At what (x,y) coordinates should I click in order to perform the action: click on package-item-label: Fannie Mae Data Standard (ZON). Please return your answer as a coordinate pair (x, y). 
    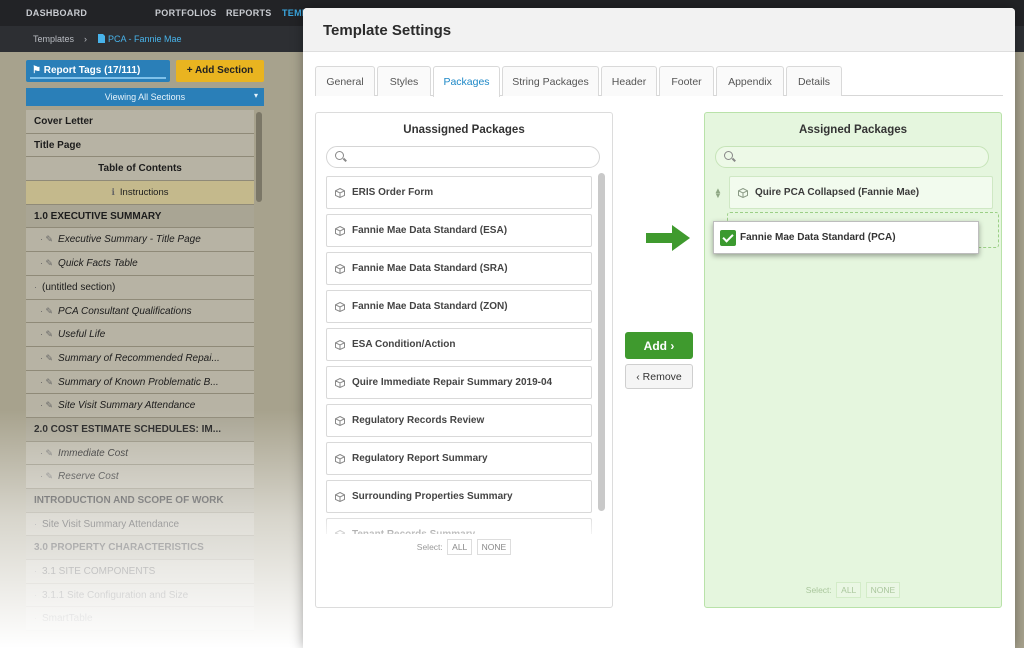
    Looking at the image, I should click on (430, 306).